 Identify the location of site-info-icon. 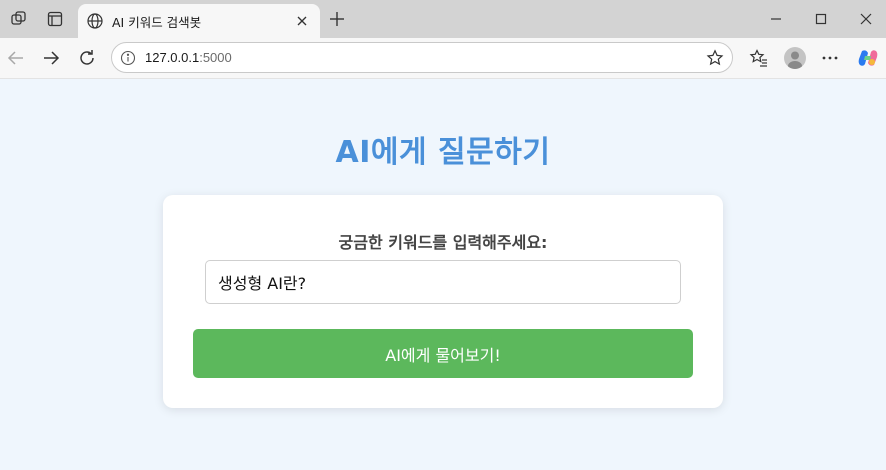
(128, 58).